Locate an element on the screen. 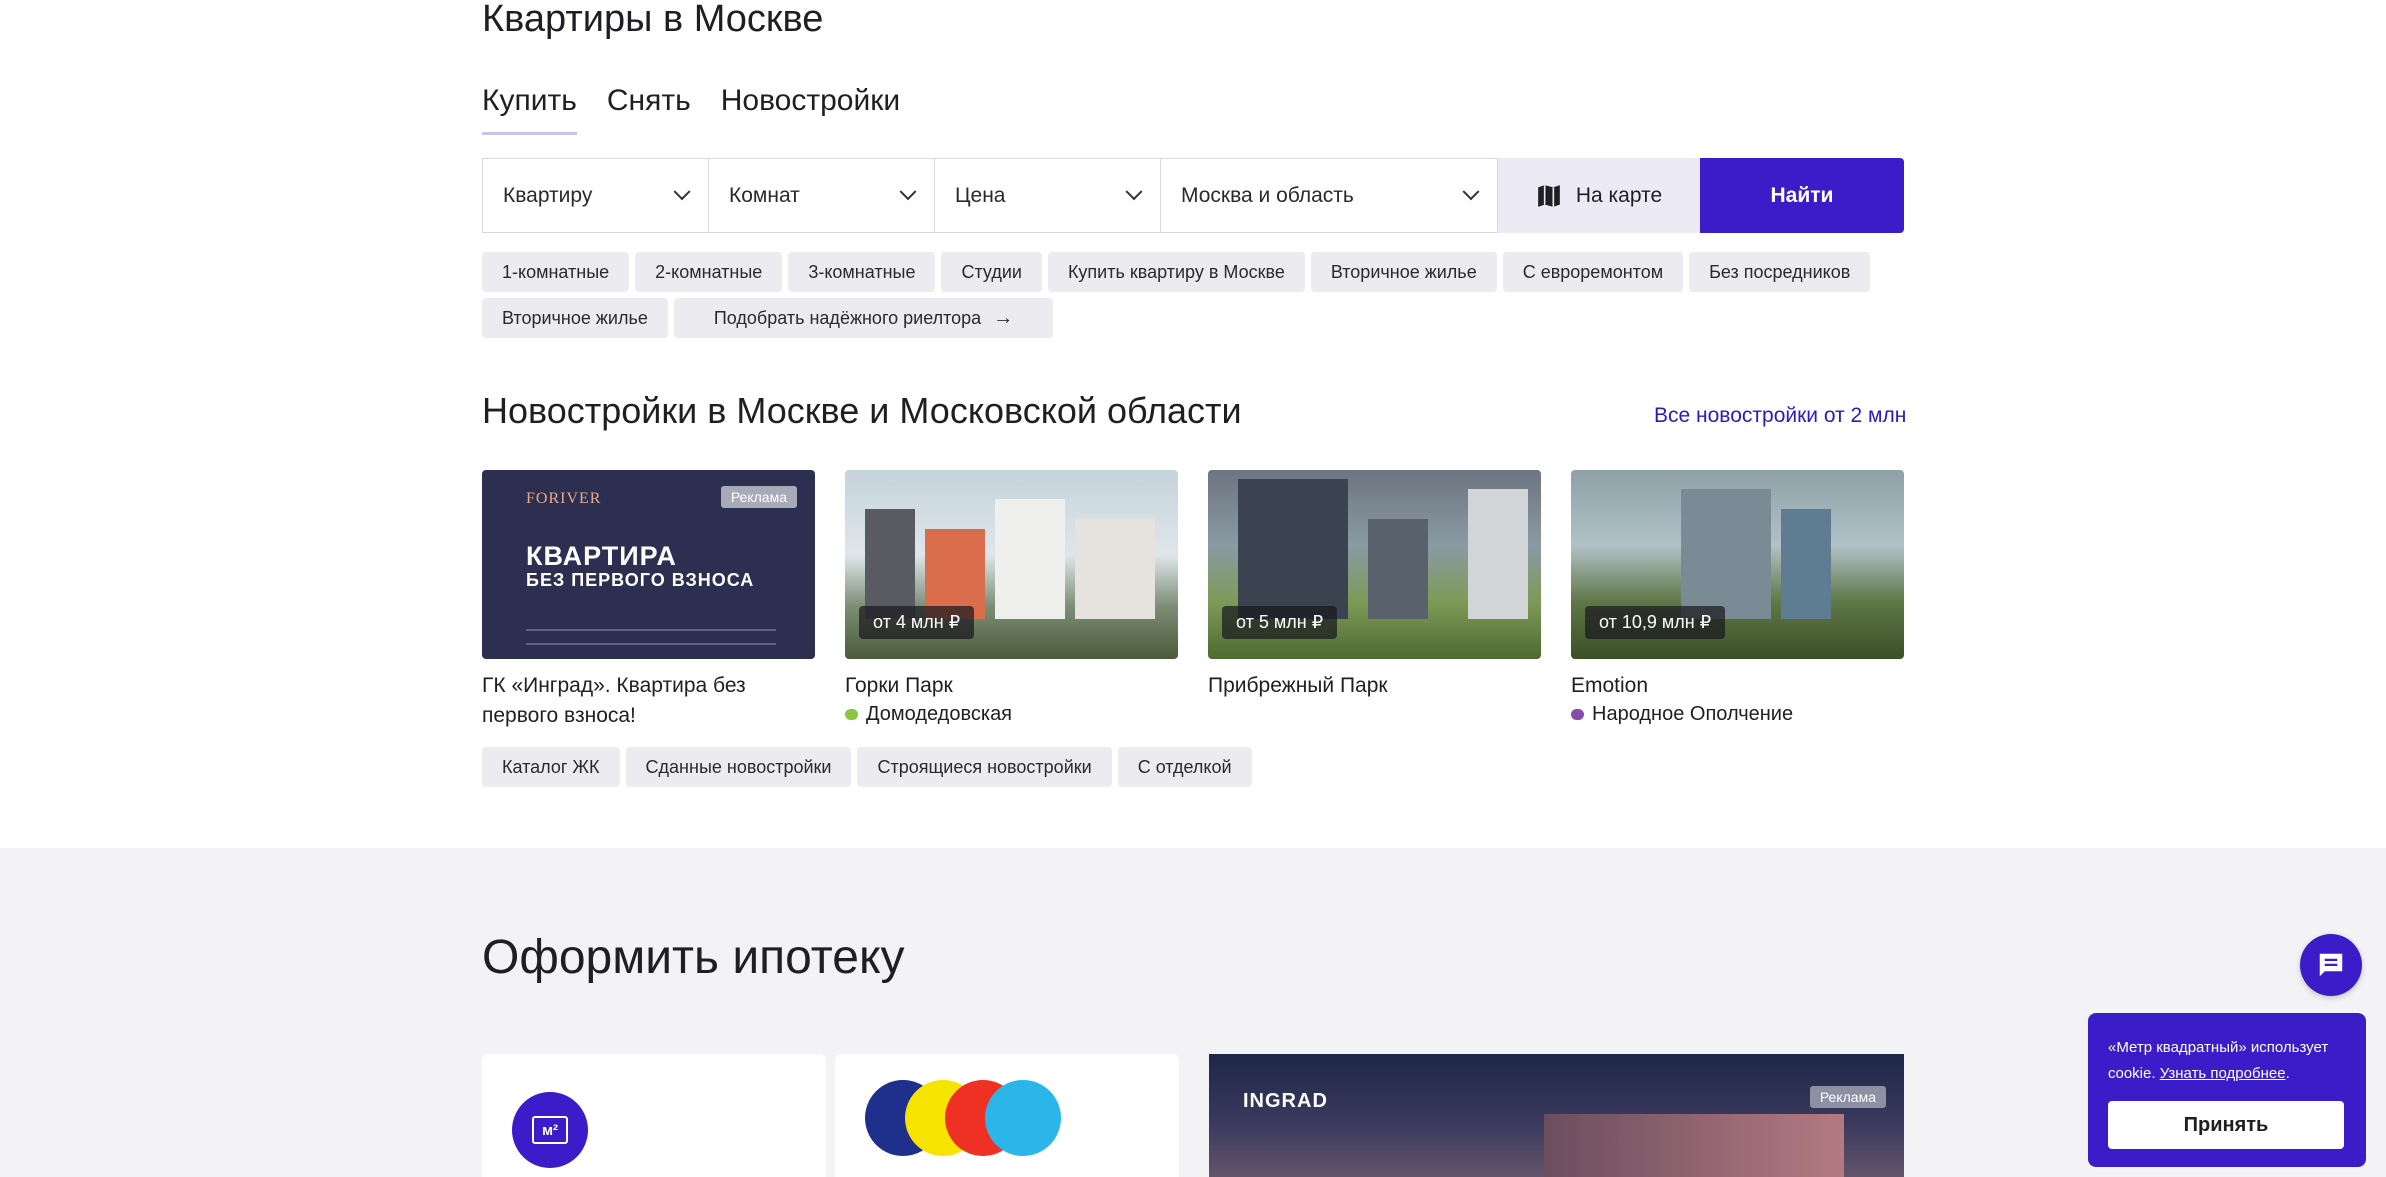 The image size is (2386, 1177). metro-name: Народное Ополчение is located at coordinates (1693, 714).